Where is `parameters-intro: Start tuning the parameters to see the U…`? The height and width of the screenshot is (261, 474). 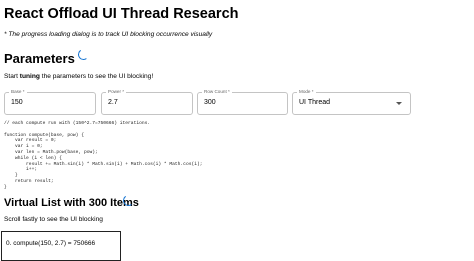
parameters-intro: Start tuning the parameters to see the U… is located at coordinates (78, 76).